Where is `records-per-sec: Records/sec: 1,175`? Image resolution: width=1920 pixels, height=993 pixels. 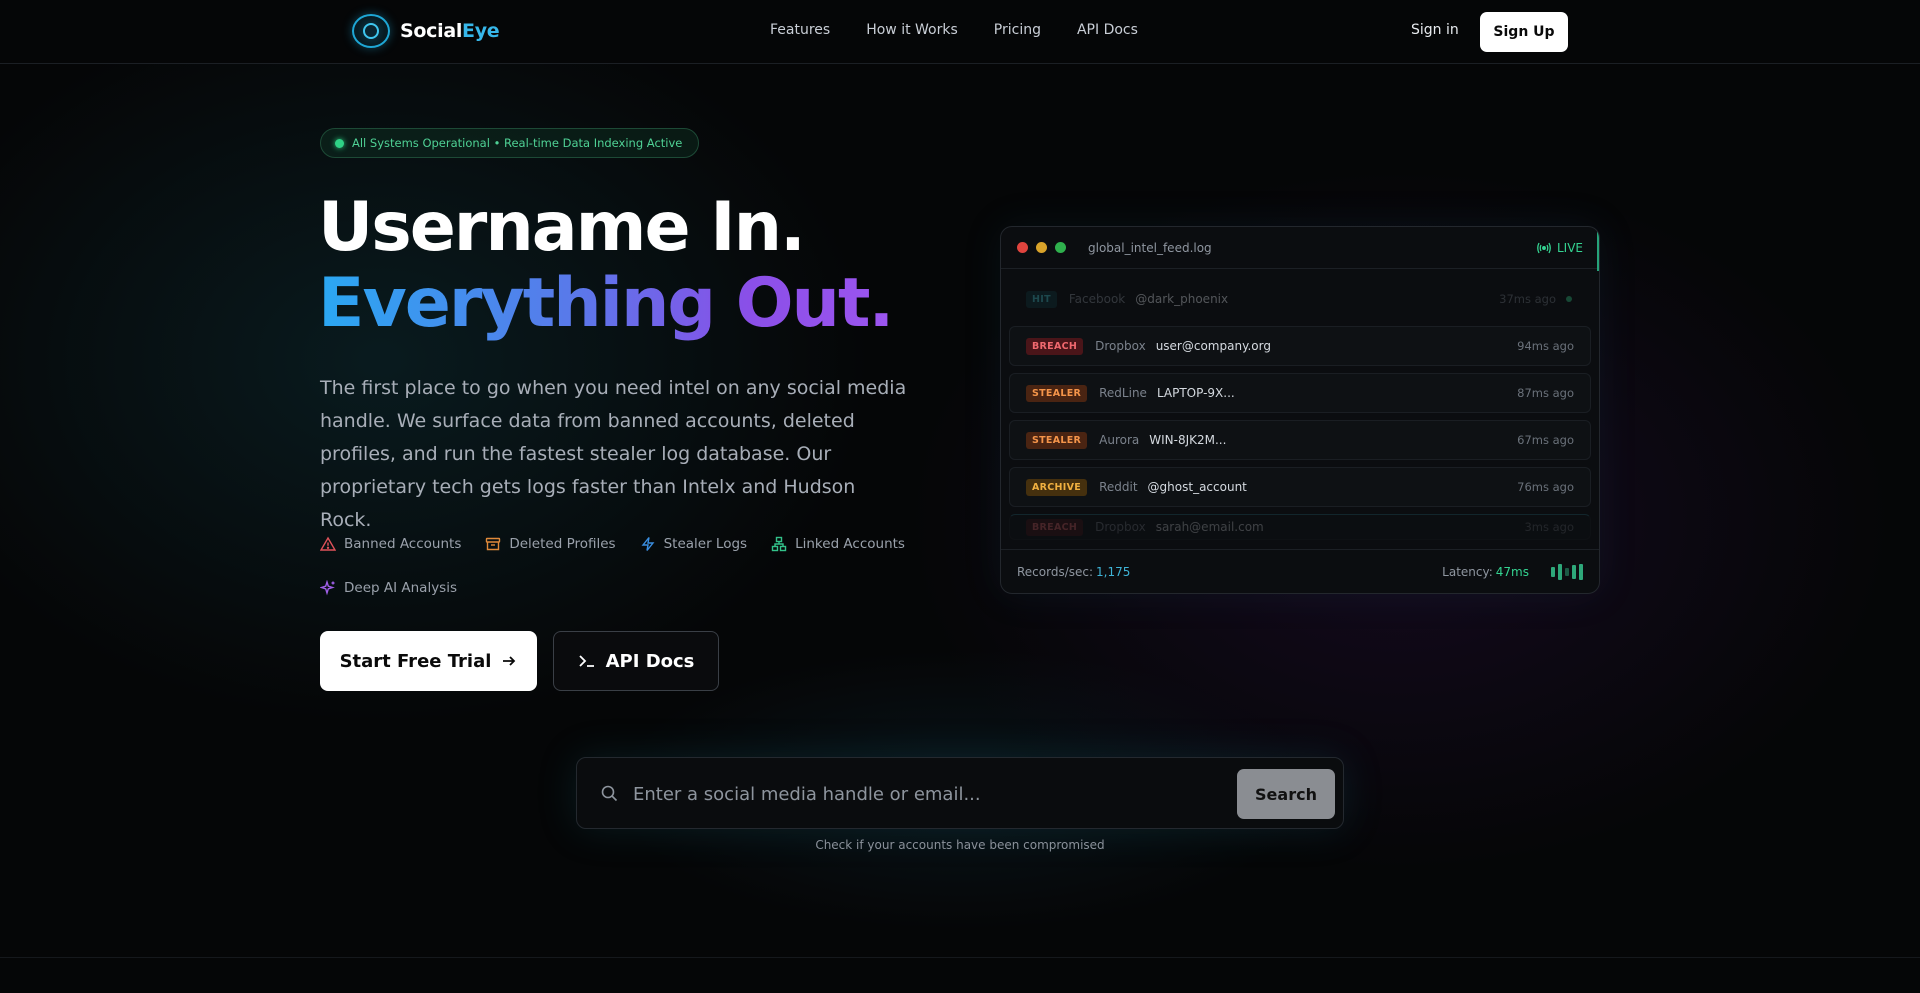
records-per-sec: Records/sec: 1,175 is located at coordinates (1074, 571).